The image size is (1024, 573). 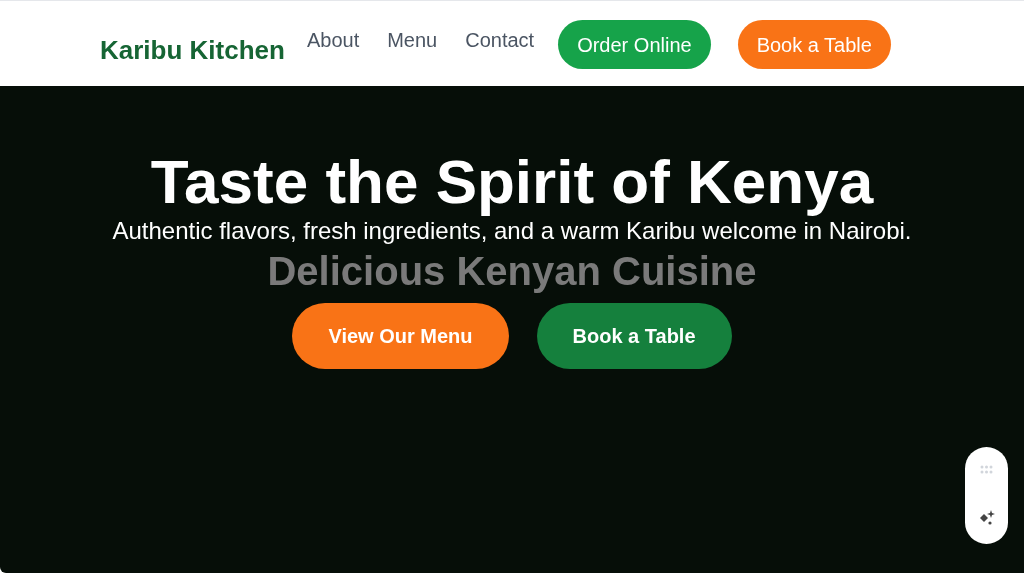 What do you see at coordinates (512, 271) in the screenshot?
I see `background-heading: Delicious Kenyan Cuisine` at bounding box center [512, 271].